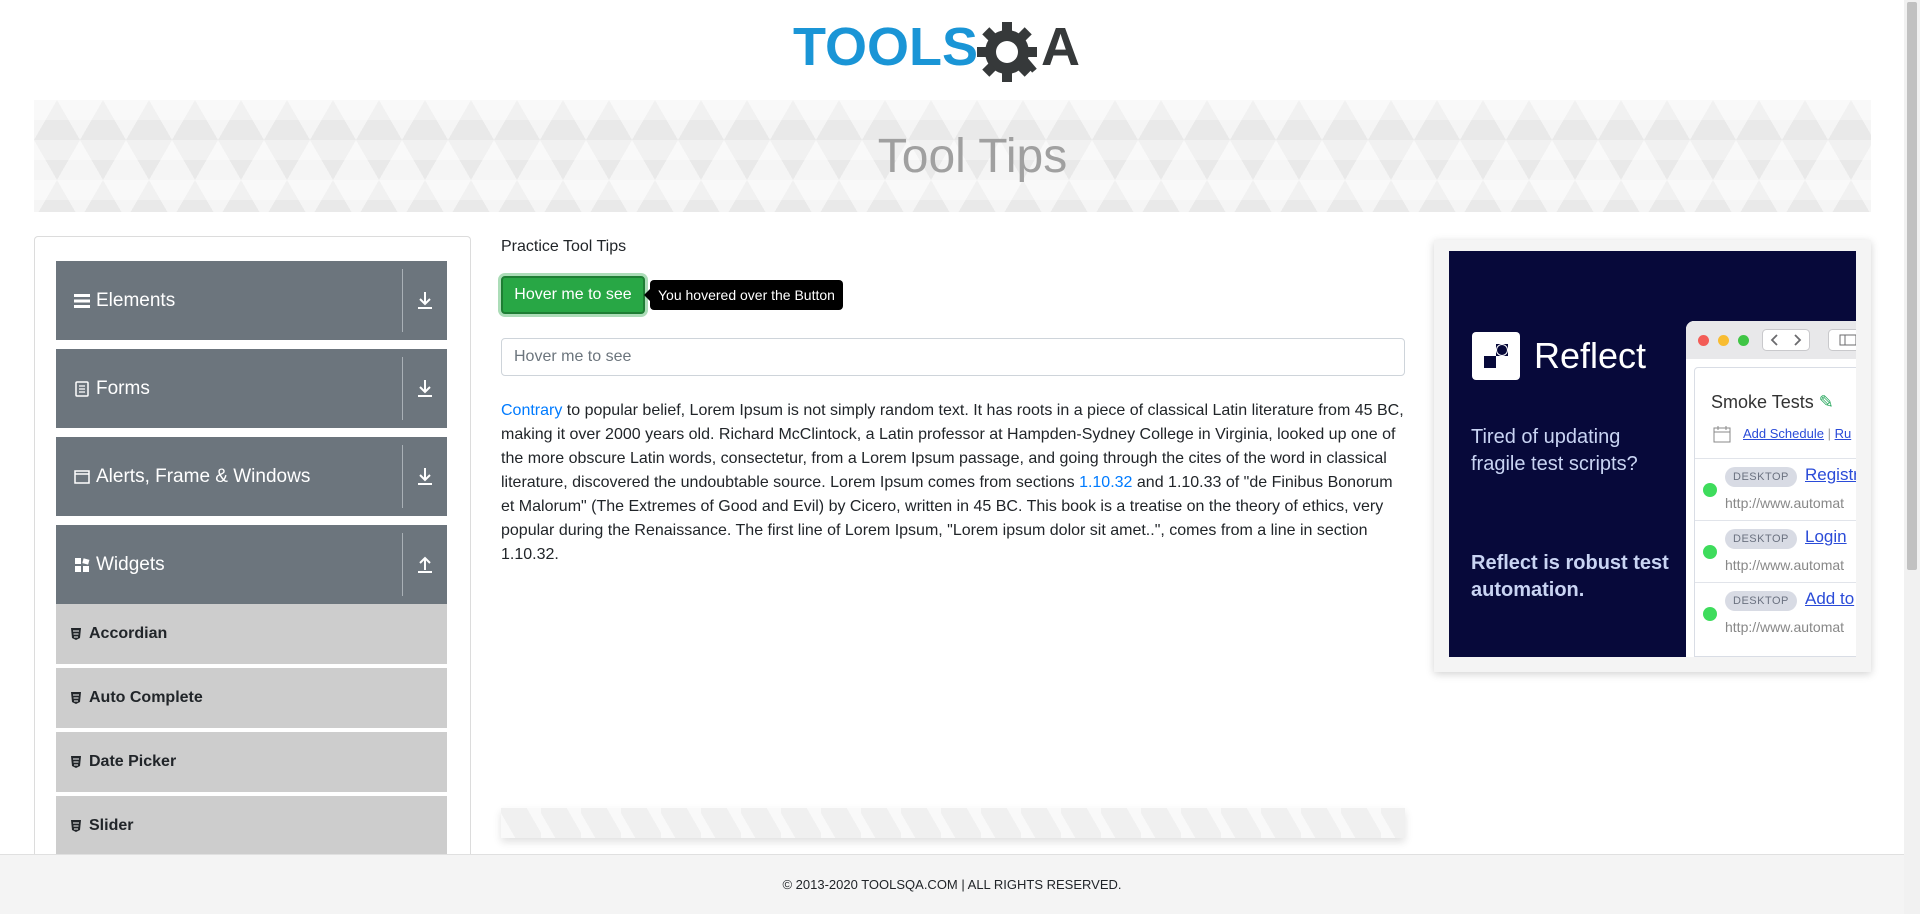 The image size is (1920, 914). What do you see at coordinates (251, 635) in the screenshot?
I see `sidebar-item-accordian: Accordian` at bounding box center [251, 635].